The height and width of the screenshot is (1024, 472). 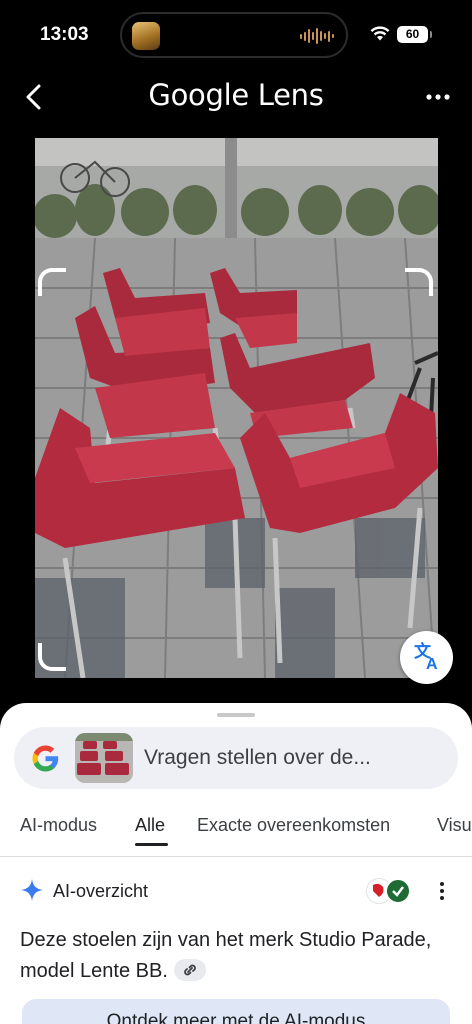 What do you see at coordinates (236, 891) in the screenshot?
I see `ai-overview-header: AI-overzicht` at bounding box center [236, 891].